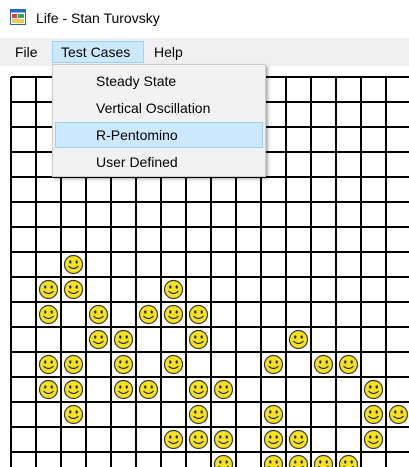  I want to click on menu-file: File, so click(26, 52).